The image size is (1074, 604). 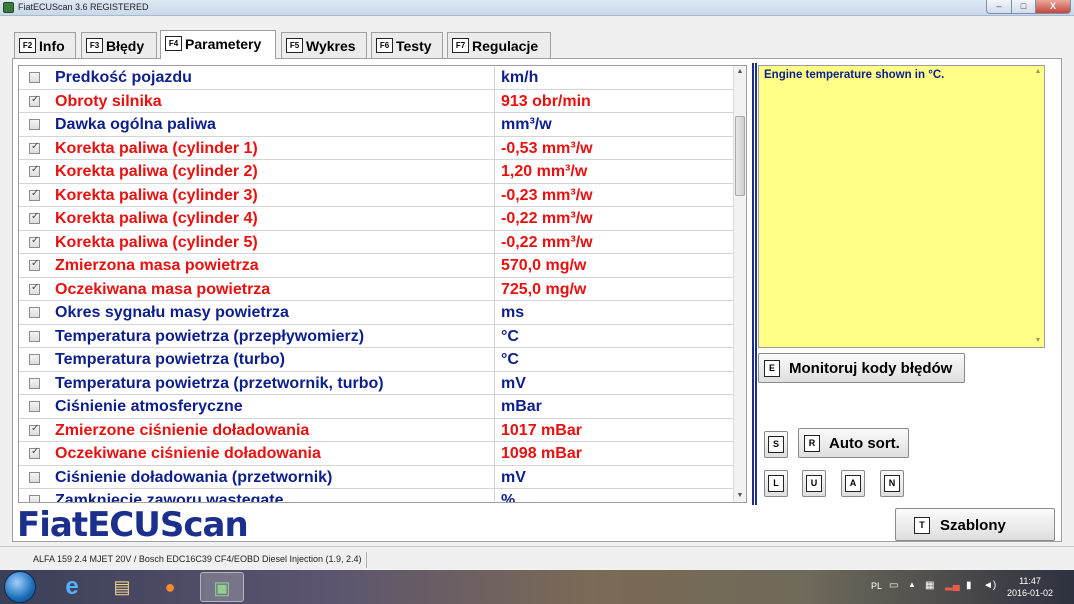 I want to click on tab-wykres: F5 Wykres, so click(x=324, y=45).